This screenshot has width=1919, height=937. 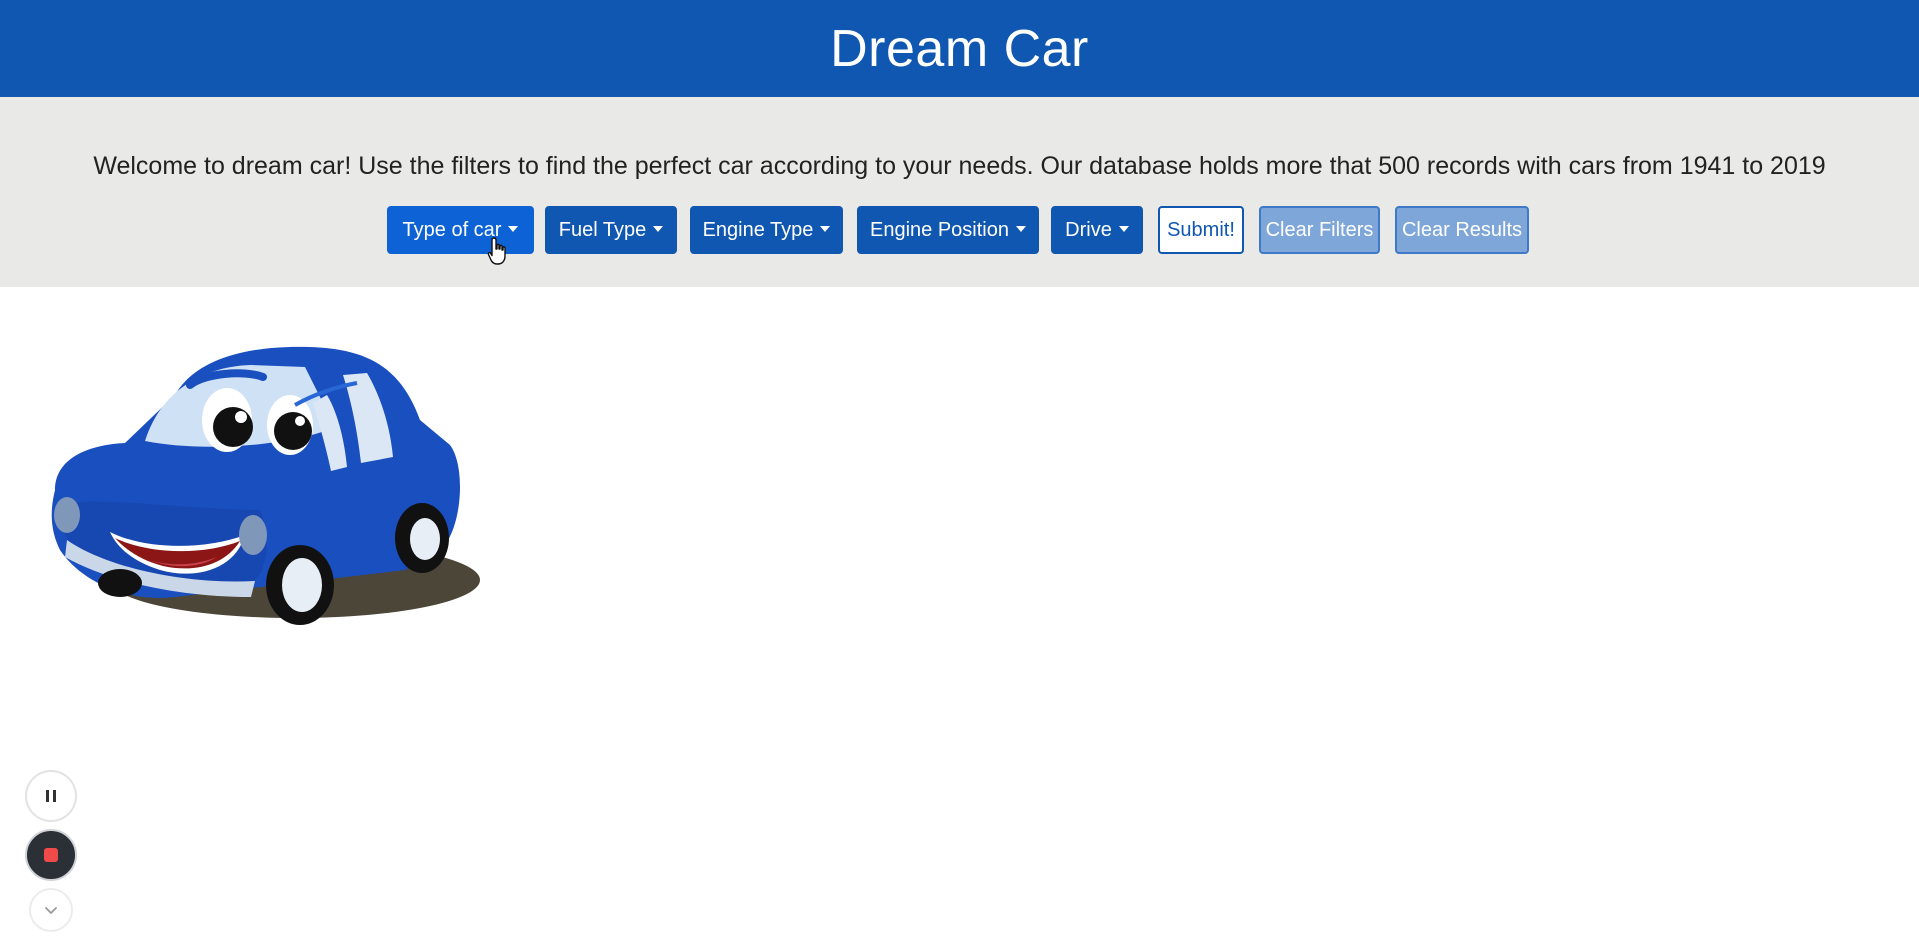 What do you see at coordinates (758, 229) in the screenshot?
I see `engine-type-label: Engine Type` at bounding box center [758, 229].